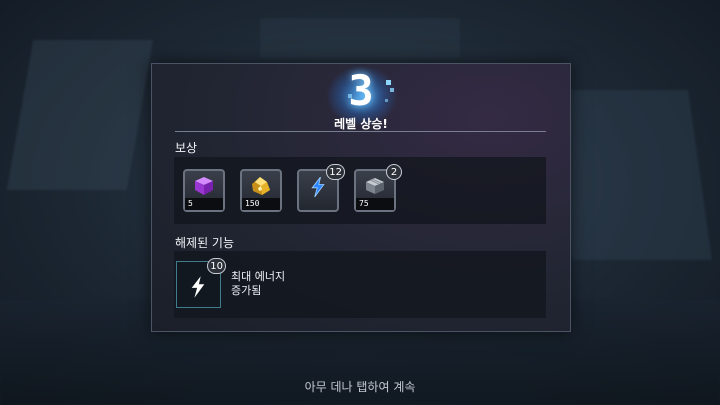 Image resolution: width=720 pixels, height=405 pixels. I want to click on tap-to-continue-hint: 아무 데나 탭하여 계속, so click(360, 386).